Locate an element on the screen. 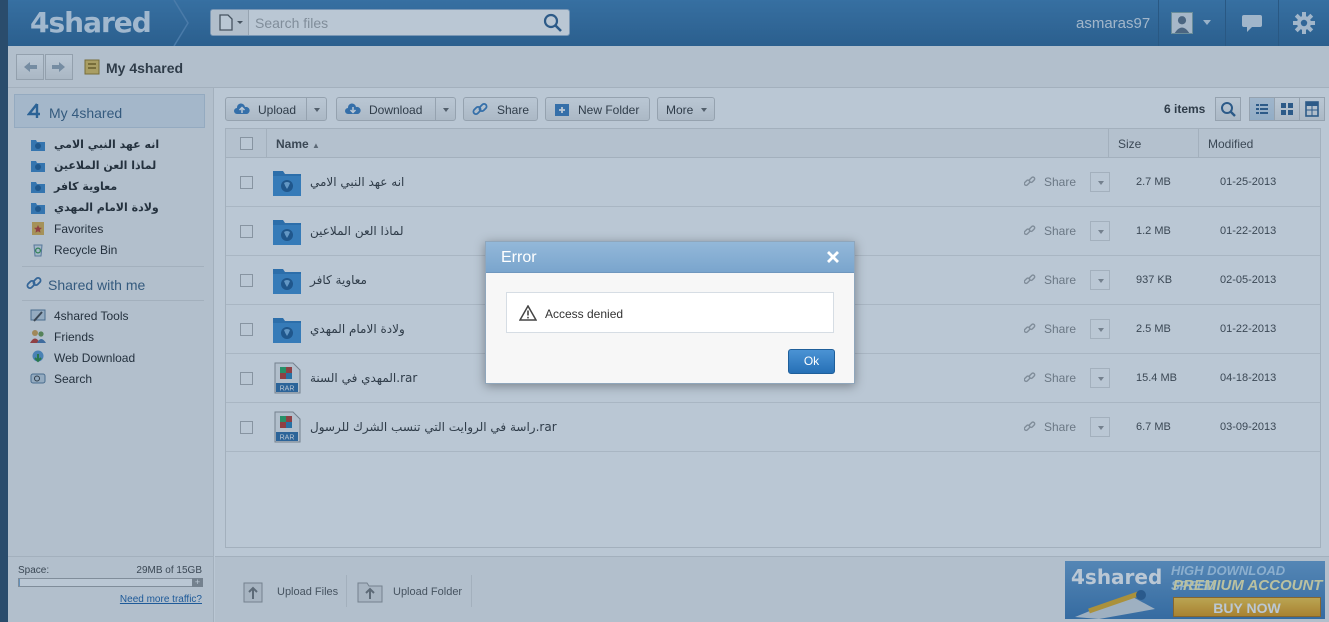 This screenshot has width=1329, height=622. error-dialog: Error Access denied Ok is located at coordinates (670, 312).